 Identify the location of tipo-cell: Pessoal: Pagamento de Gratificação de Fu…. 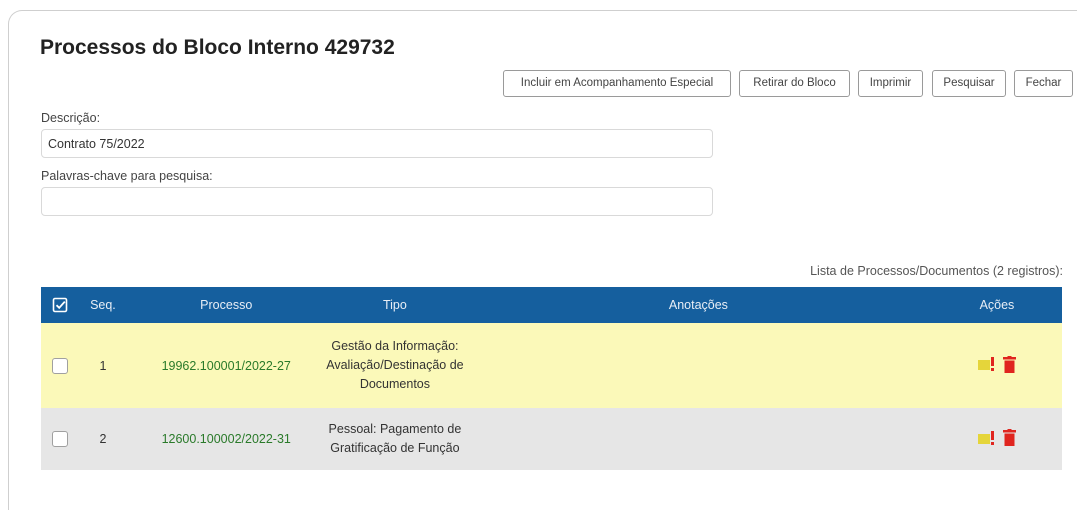
(395, 438).